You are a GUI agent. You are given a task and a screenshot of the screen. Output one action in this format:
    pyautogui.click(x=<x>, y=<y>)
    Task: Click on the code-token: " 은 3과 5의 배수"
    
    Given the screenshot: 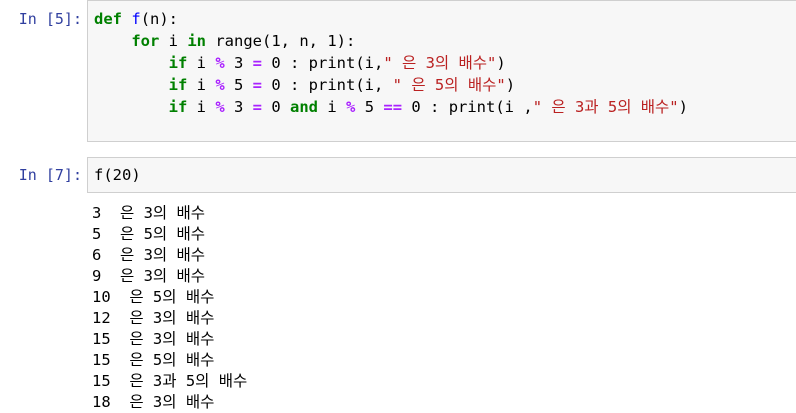 What is the action you would take?
    pyautogui.click(x=605, y=107)
    